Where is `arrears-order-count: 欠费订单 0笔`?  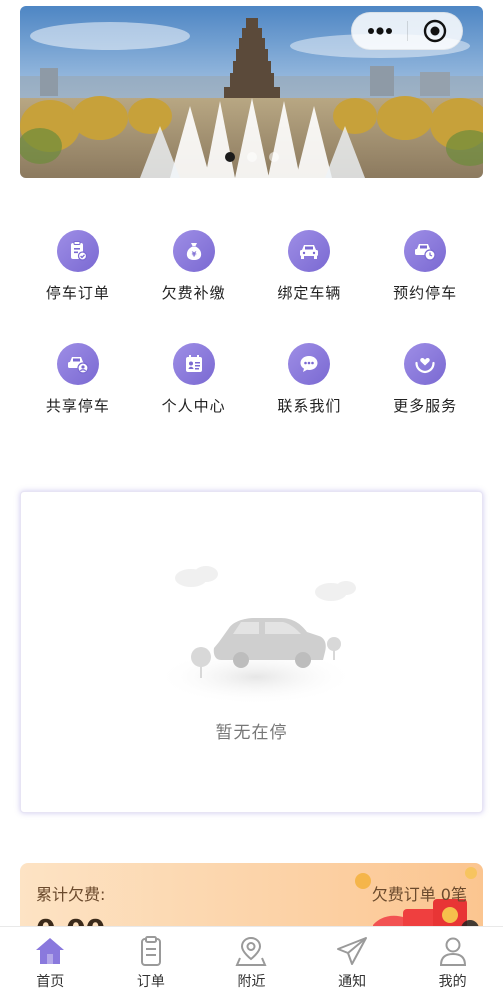
arrears-order-count: 欠费订单 0笔 is located at coordinates (419, 894).